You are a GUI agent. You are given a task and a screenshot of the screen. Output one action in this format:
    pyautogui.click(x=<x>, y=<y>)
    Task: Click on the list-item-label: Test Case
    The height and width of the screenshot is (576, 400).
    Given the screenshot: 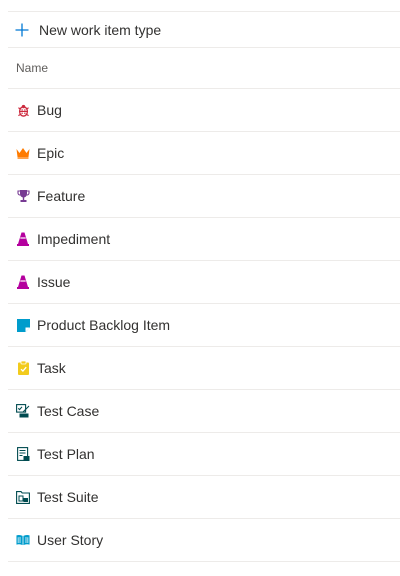 What is the action you would take?
    pyautogui.click(x=68, y=411)
    